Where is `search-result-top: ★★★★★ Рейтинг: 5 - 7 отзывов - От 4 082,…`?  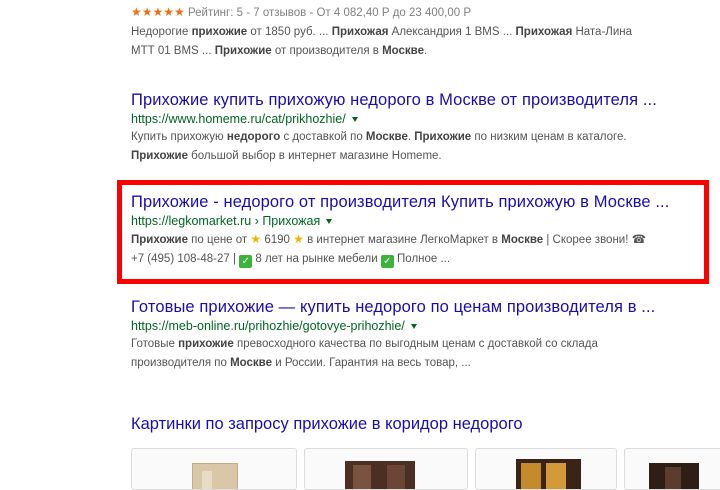 search-result-top: ★★★★★ Рейтинг: 5 - 7 отзывов - От 4 082,… is located at coordinates (411, 32).